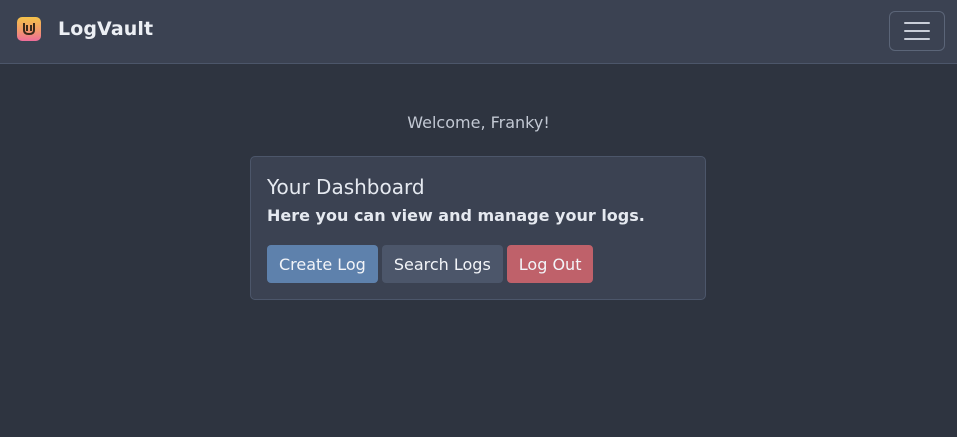 Image resolution: width=957 pixels, height=437 pixels. I want to click on brand-name: LogVault, so click(106, 29).